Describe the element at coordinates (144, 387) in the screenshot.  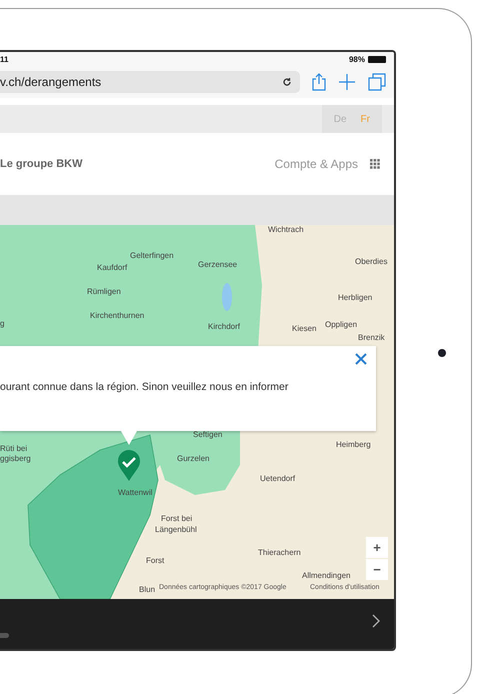
I see `popup-text: ourant connue dans la région. Sinon veuillez nous en informer` at that location.